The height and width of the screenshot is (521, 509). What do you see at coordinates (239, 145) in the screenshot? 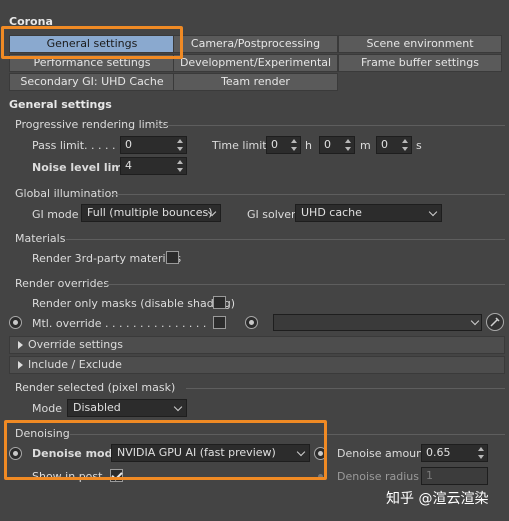
I see `time-limit-label: Time limit` at bounding box center [239, 145].